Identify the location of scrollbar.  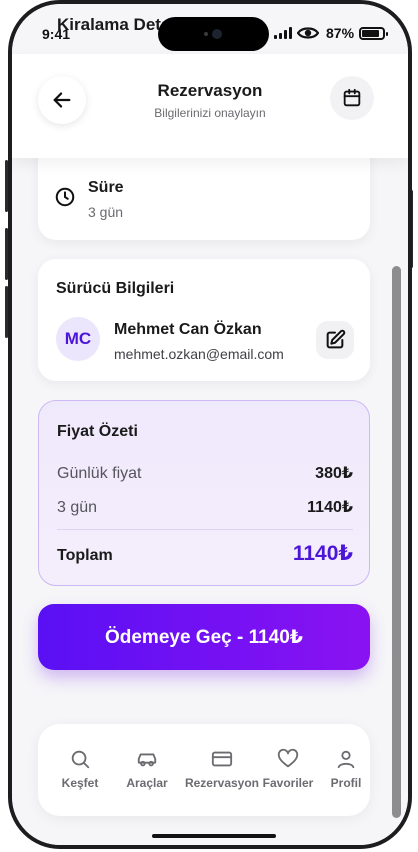
(396, 542).